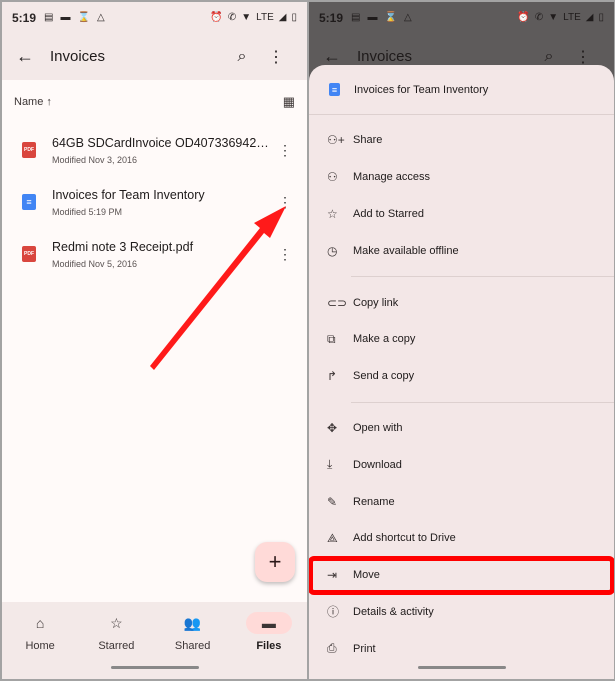  Describe the element at coordinates (364, 648) in the screenshot. I see `menu-label: Print` at that location.